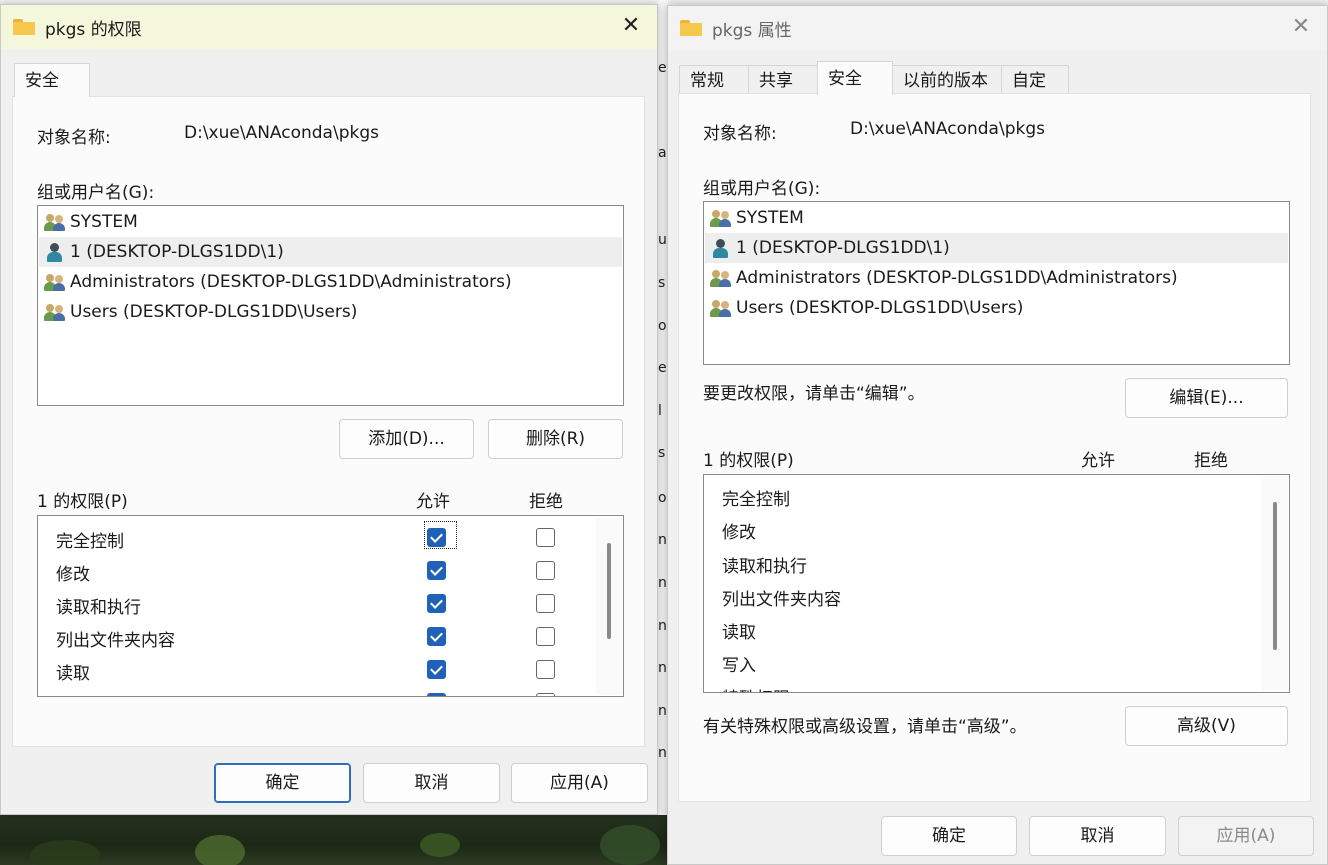 The image size is (1328, 865). I want to click on permissions-label: 1 的权限(P), so click(82, 502).